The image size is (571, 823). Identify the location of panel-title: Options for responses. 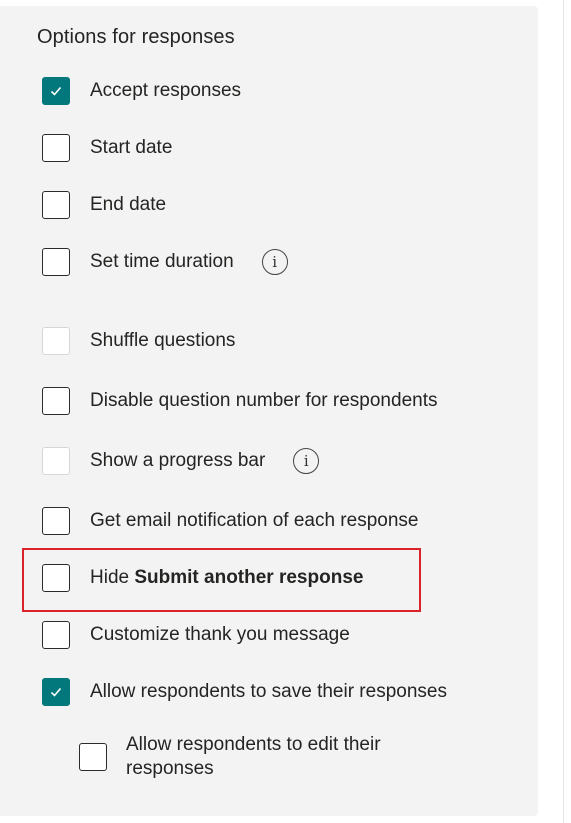
(136, 37).